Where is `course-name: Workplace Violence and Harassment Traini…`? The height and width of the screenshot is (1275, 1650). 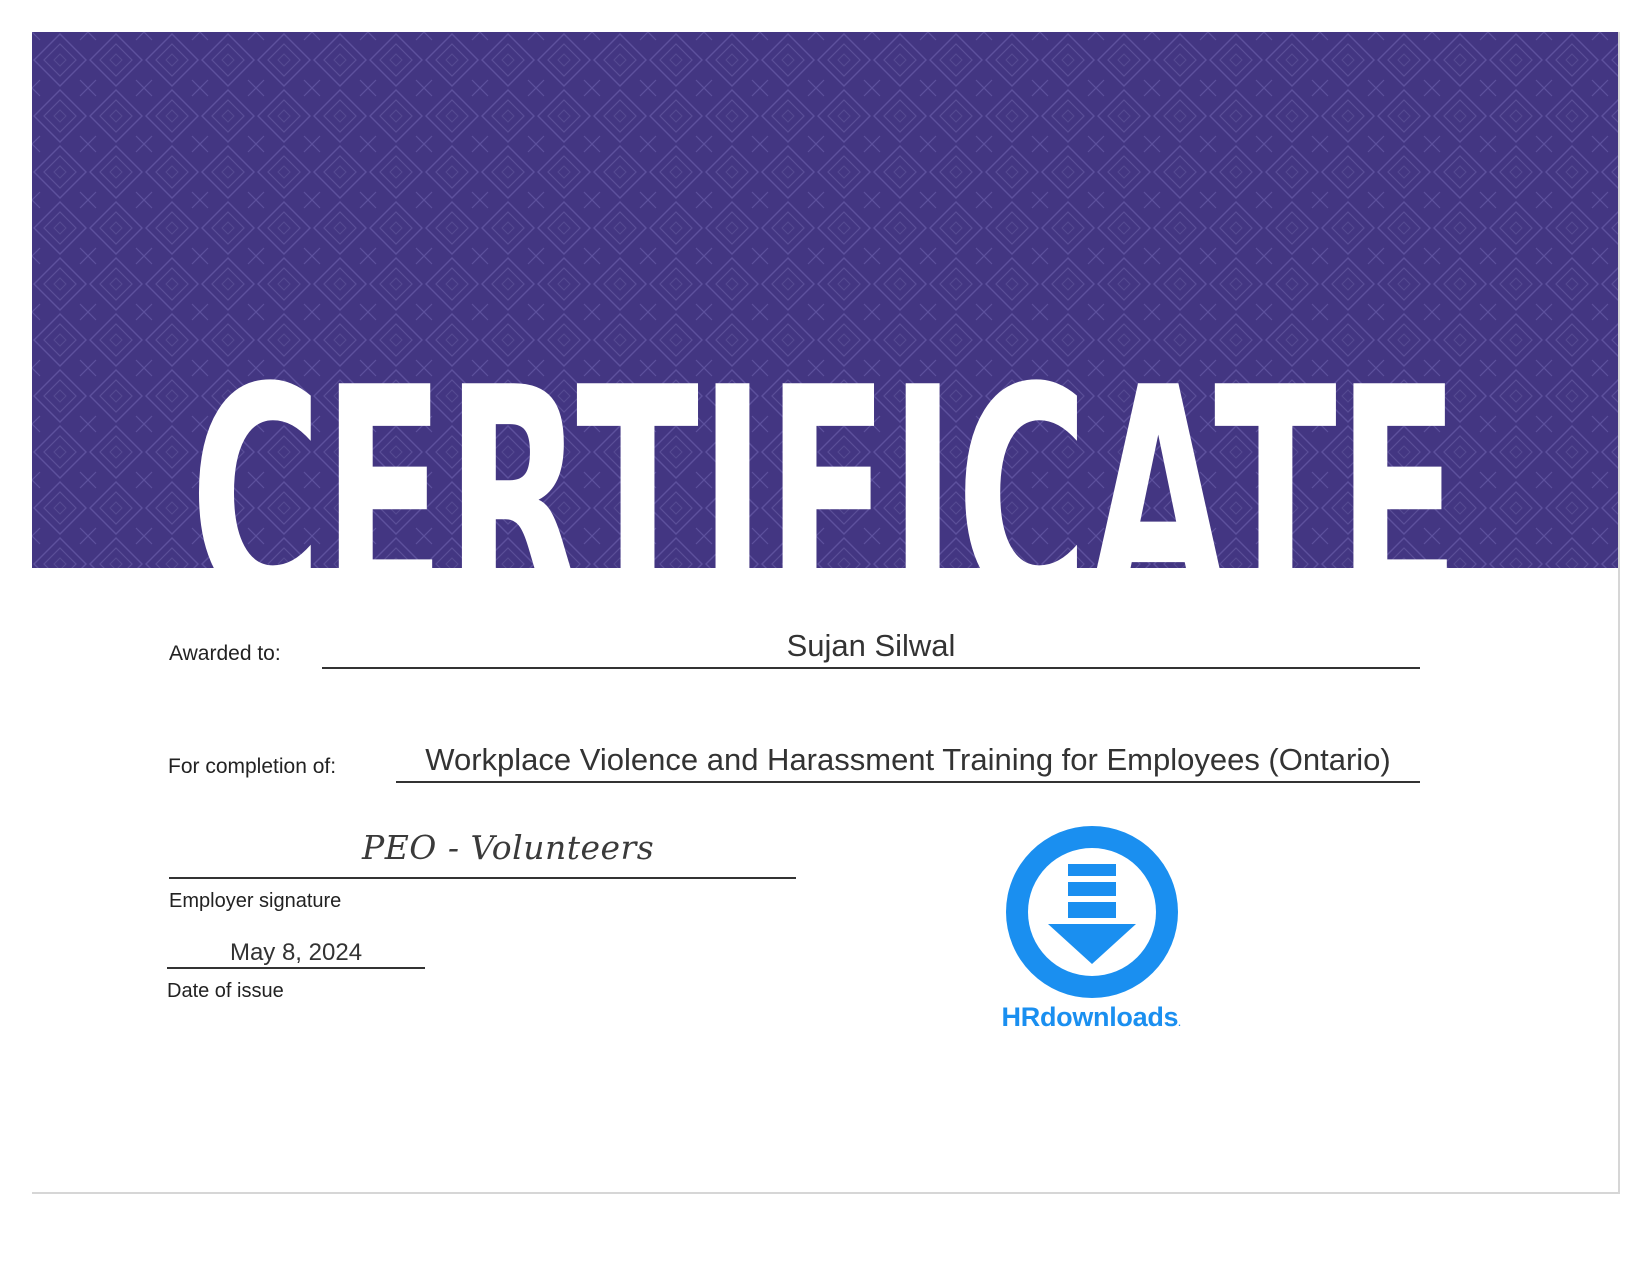
course-name: Workplace Violence and Harassment Traini… is located at coordinates (908, 759).